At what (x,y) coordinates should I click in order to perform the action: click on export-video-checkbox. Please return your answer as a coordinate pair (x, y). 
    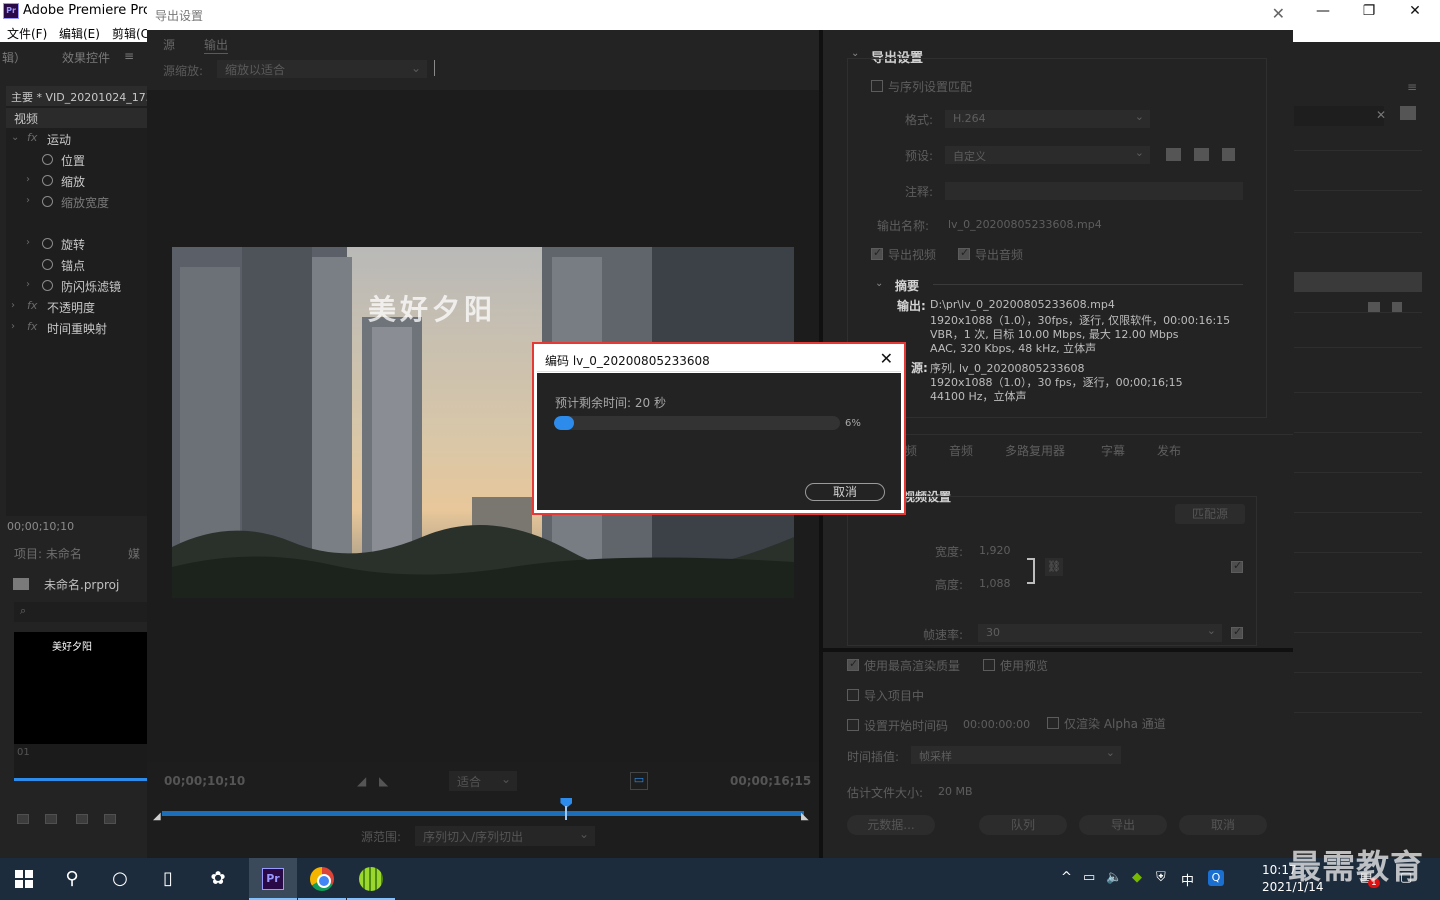
    Looking at the image, I should click on (877, 253).